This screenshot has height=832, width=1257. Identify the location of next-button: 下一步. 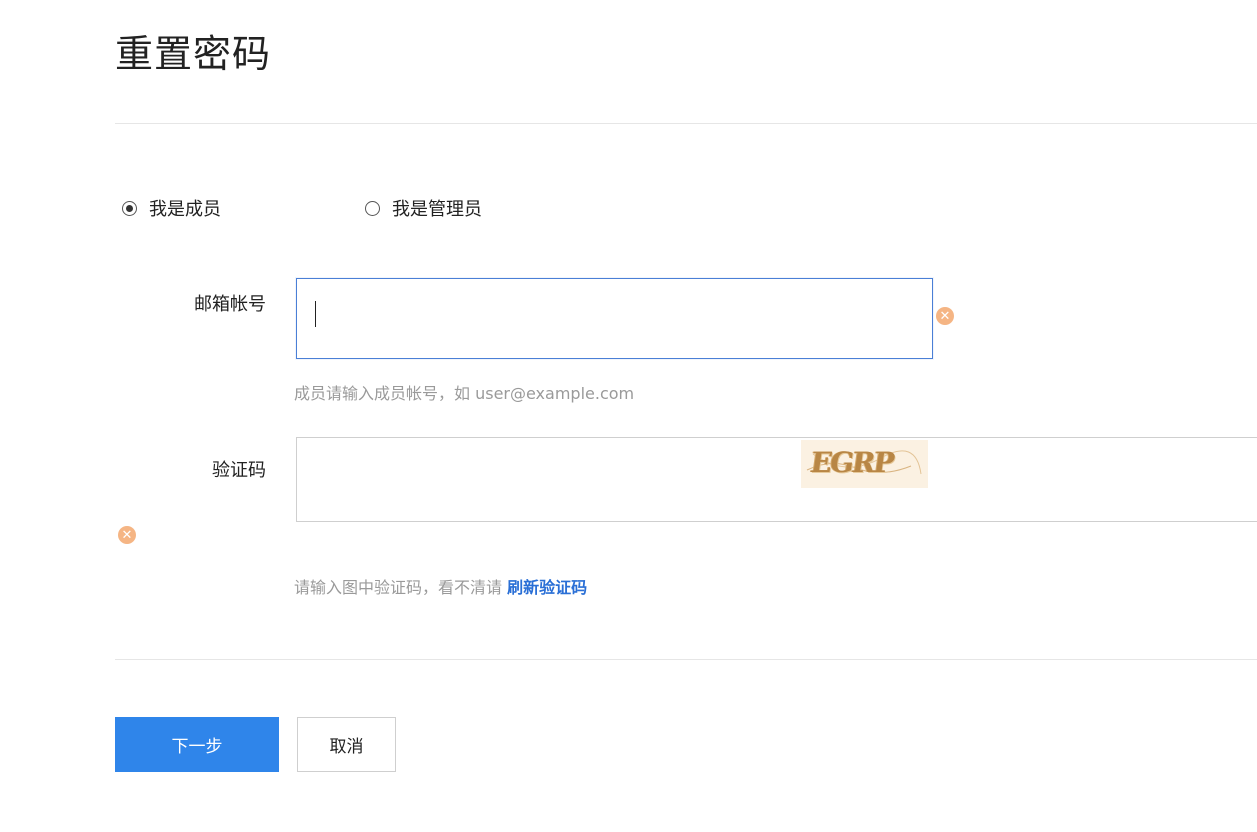
(197, 744).